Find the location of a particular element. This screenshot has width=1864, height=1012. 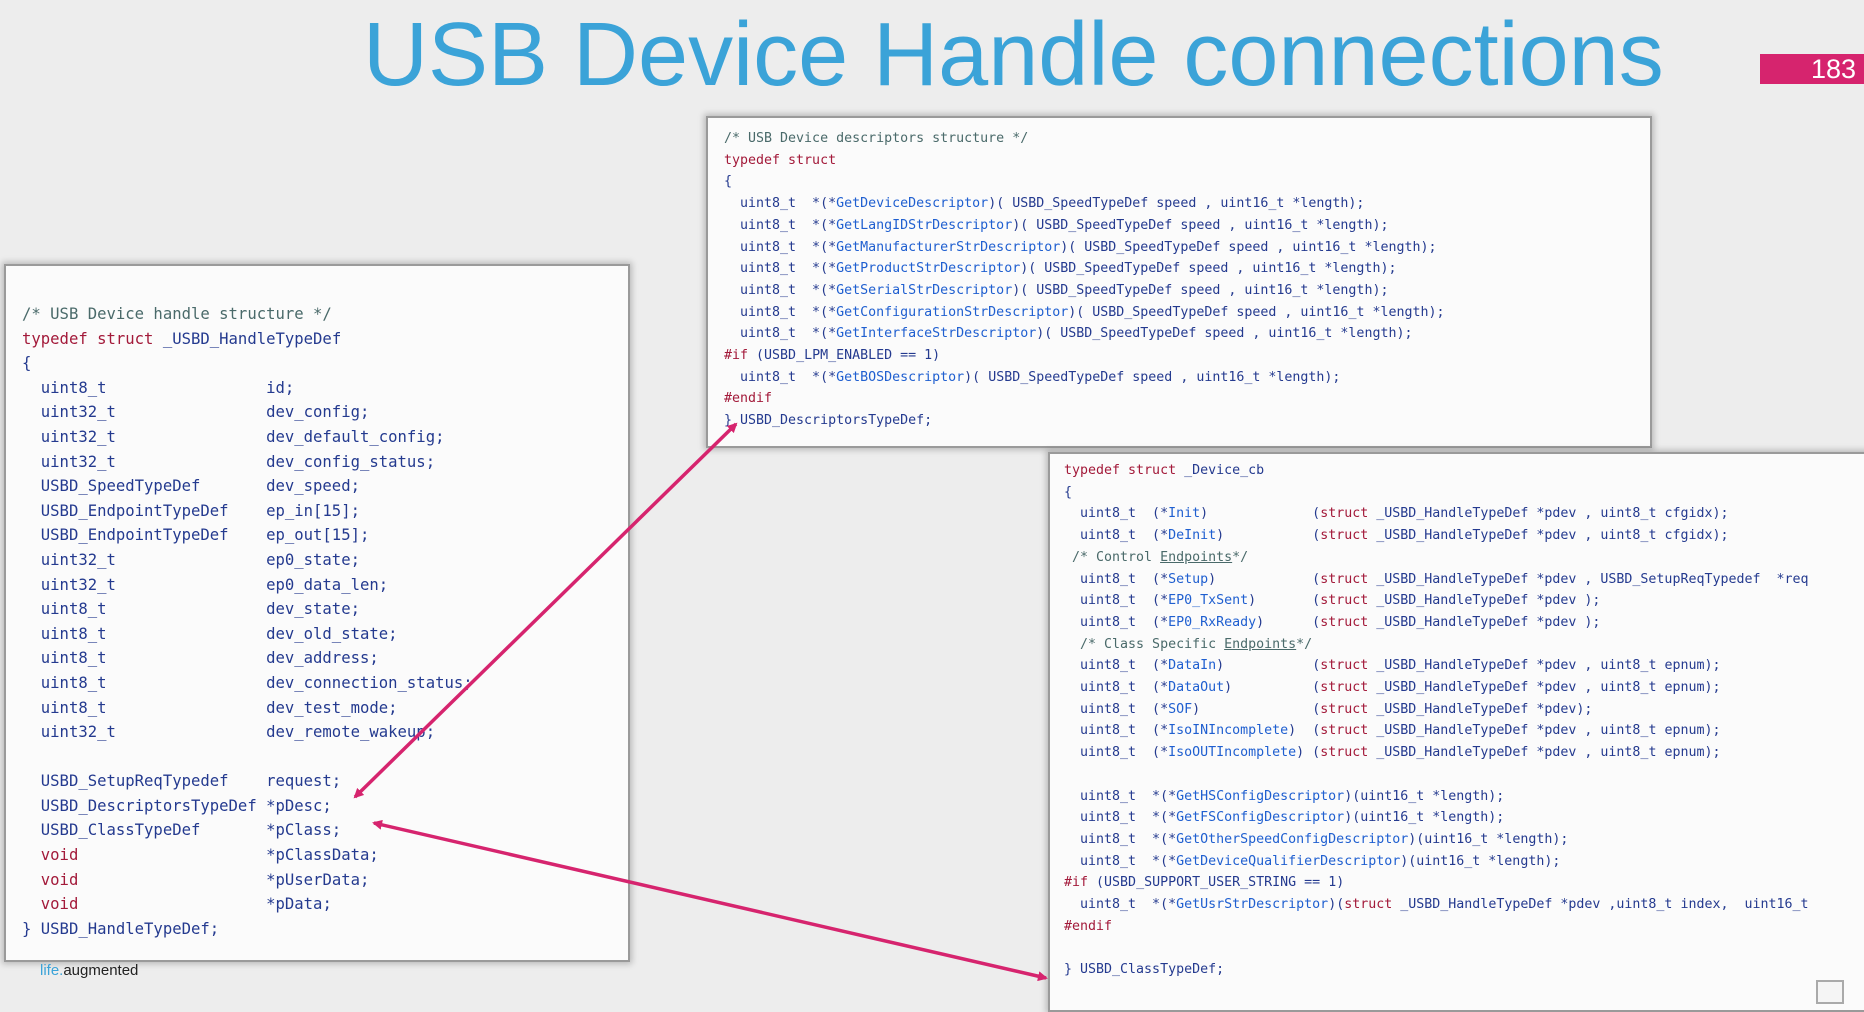

code-token: GetLangIDStrDescriptor is located at coordinates (924, 225).